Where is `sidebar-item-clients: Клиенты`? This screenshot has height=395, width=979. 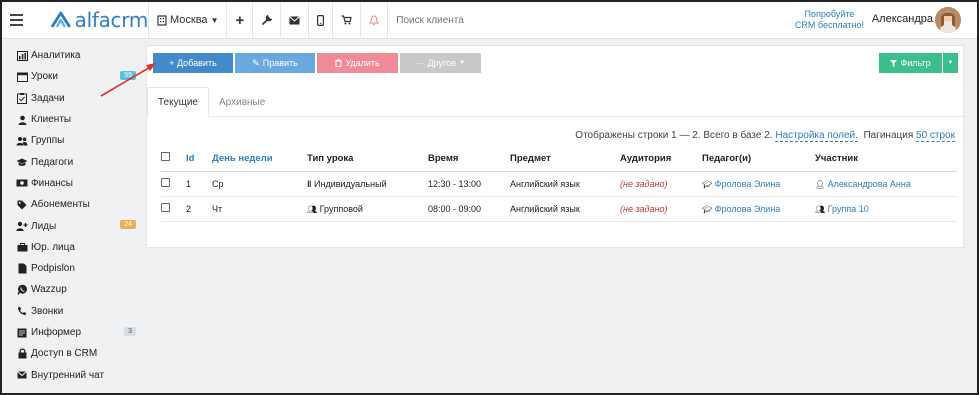 sidebar-item-clients: Клиенты is located at coordinates (72, 119).